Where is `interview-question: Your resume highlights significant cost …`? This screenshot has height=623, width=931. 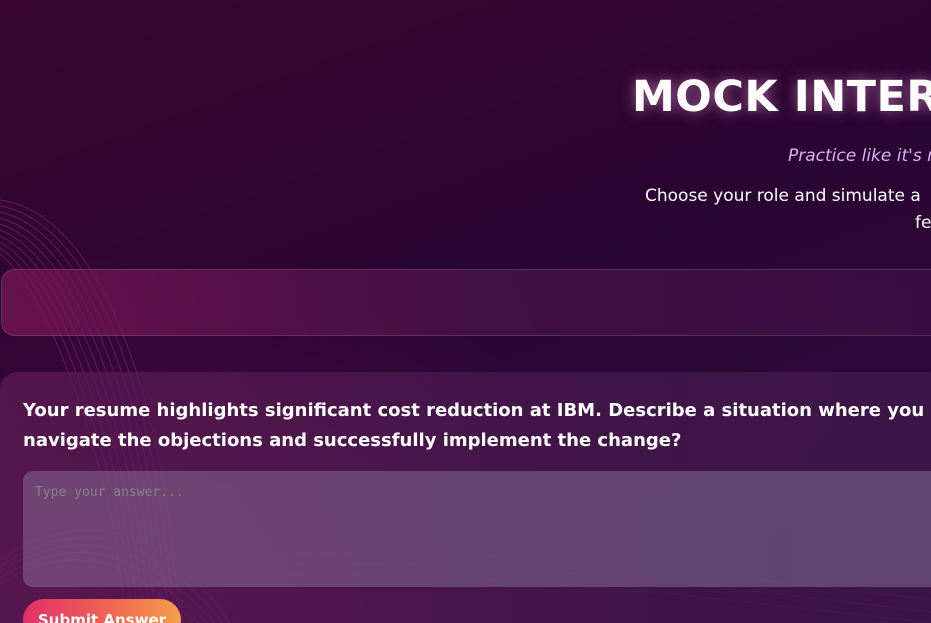
interview-question: Your resume highlights significant cost … is located at coordinates (477, 427).